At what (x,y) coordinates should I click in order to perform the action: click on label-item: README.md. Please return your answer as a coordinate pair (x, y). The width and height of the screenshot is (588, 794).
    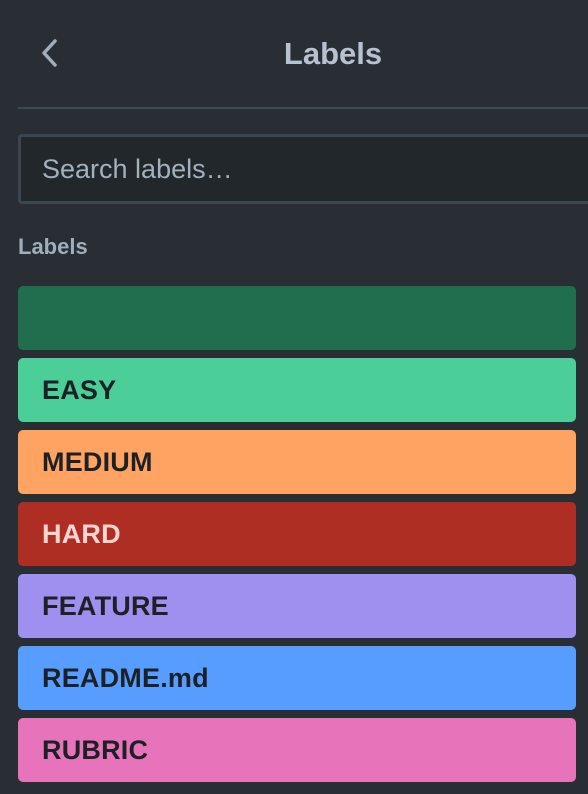
    Looking at the image, I should click on (297, 678).